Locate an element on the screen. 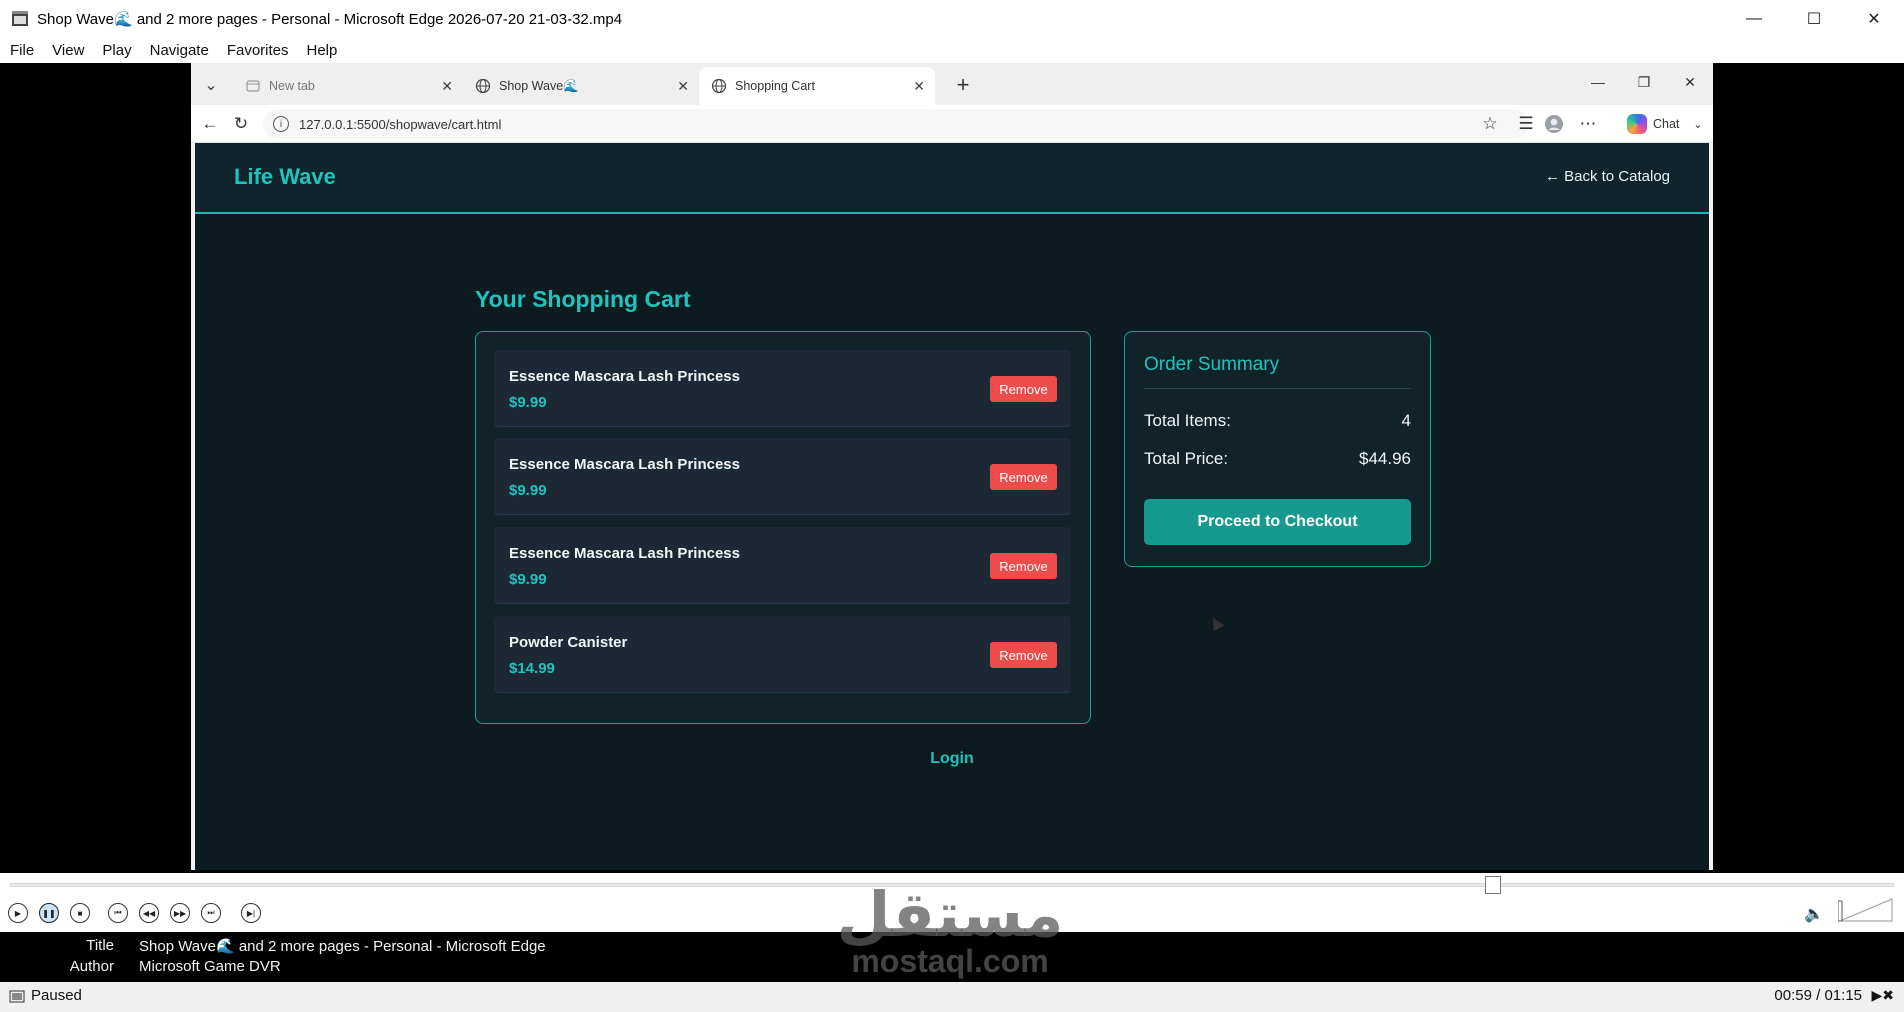 The image size is (1904, 1012). menu-play: Play is located at coordinates (116, 50).